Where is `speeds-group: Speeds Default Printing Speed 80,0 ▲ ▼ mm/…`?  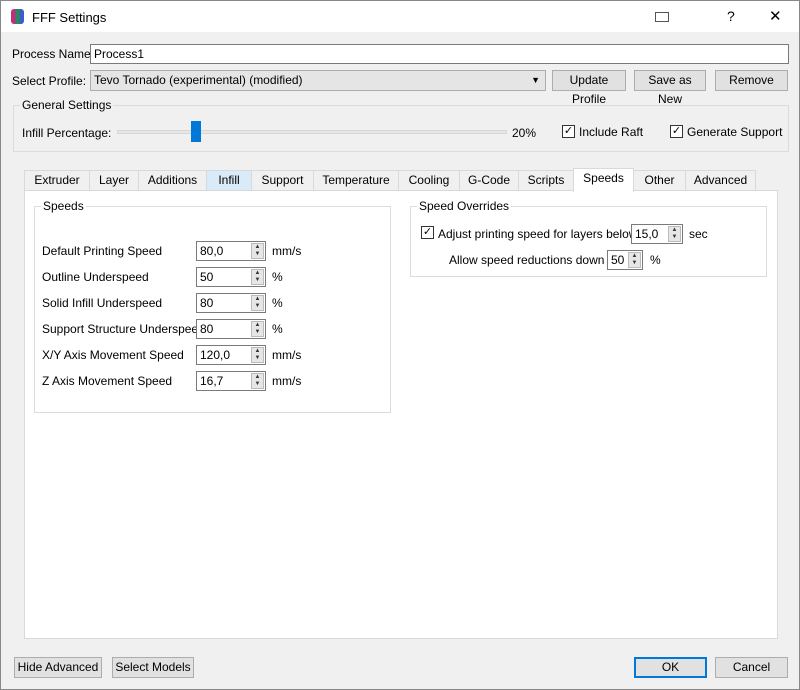 speeds-group: Speeds Default Printing Speed 80,0 ▲ ▼ mm/… is located at coordinates (212, 306).